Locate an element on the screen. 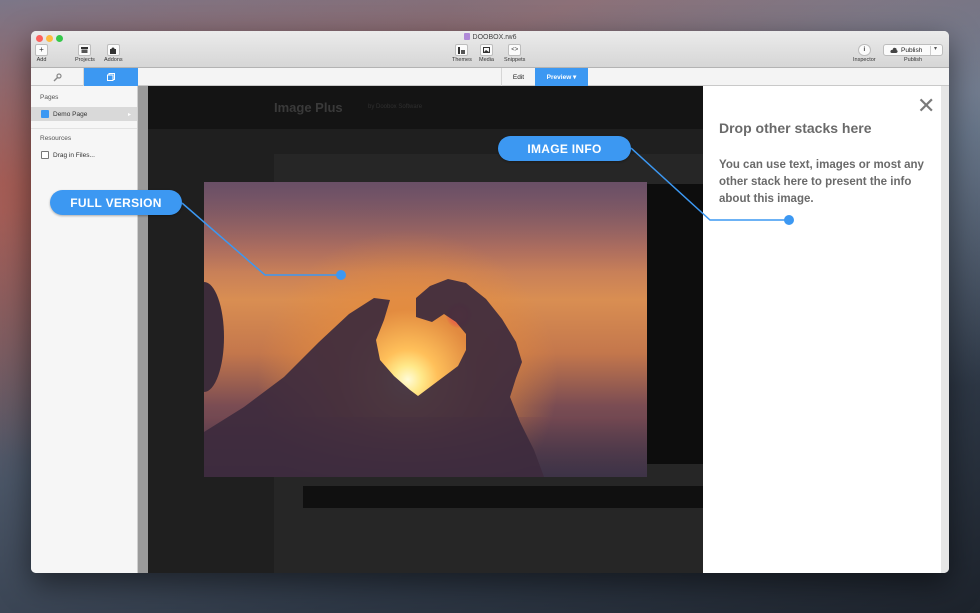  sidebar-divider is located at coordinates (84, 128).